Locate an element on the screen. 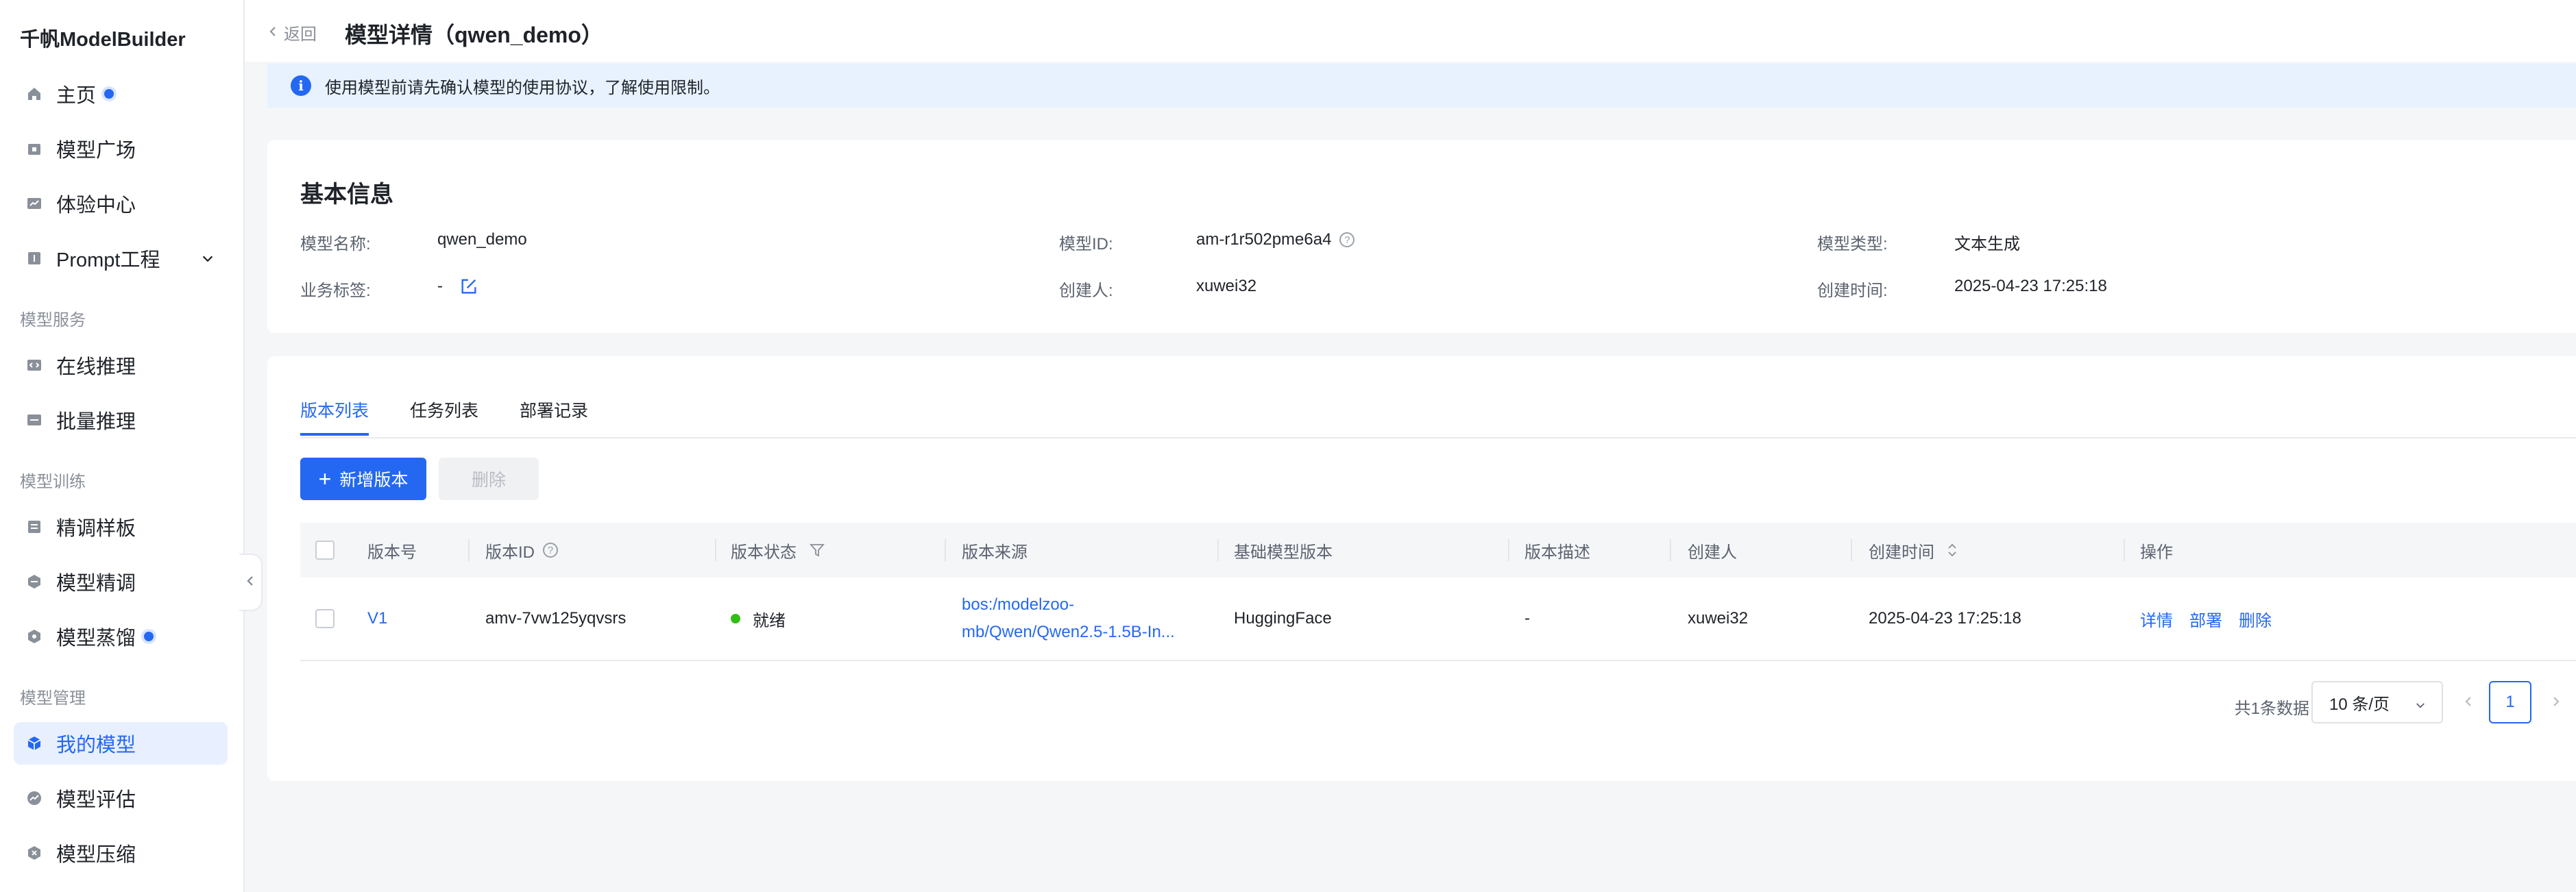  header-status-label: 版本状态 is located at coordinates (764, 552).